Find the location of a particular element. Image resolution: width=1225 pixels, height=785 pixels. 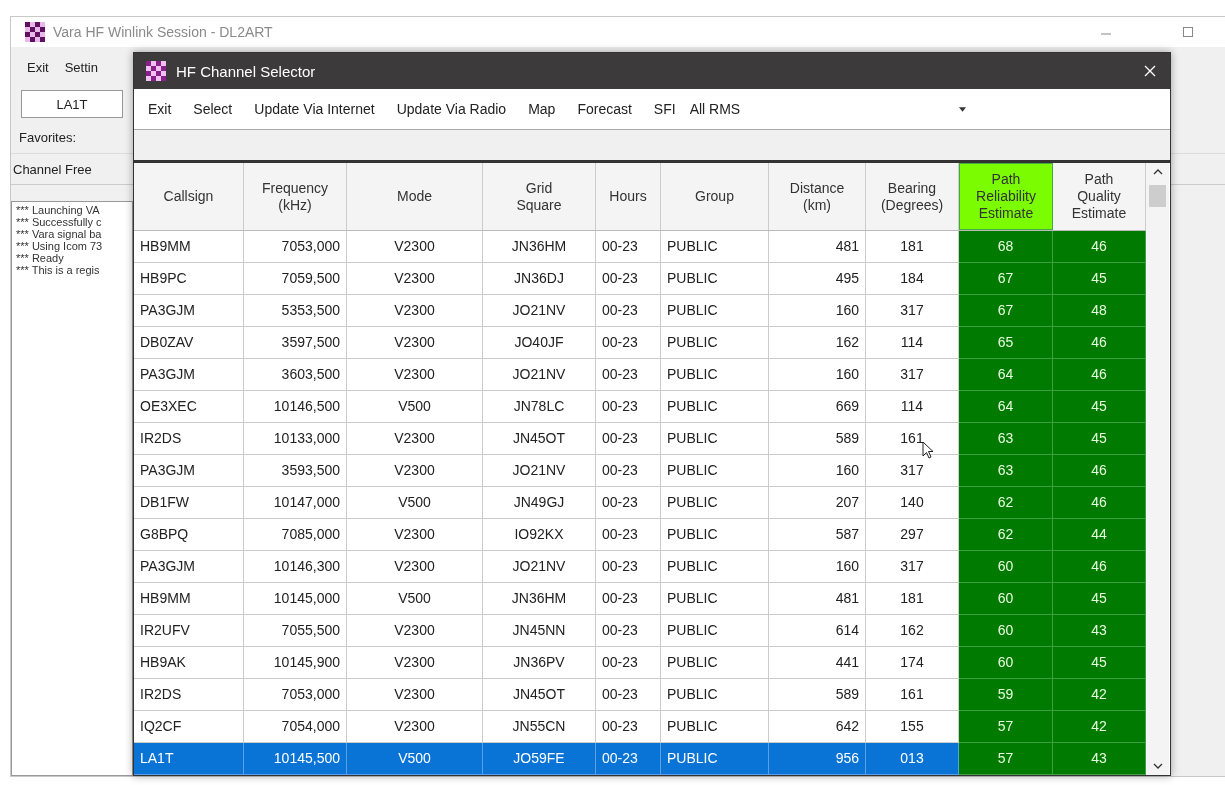

menu-item: Update Via Radio is located at coordinates (451, 109).